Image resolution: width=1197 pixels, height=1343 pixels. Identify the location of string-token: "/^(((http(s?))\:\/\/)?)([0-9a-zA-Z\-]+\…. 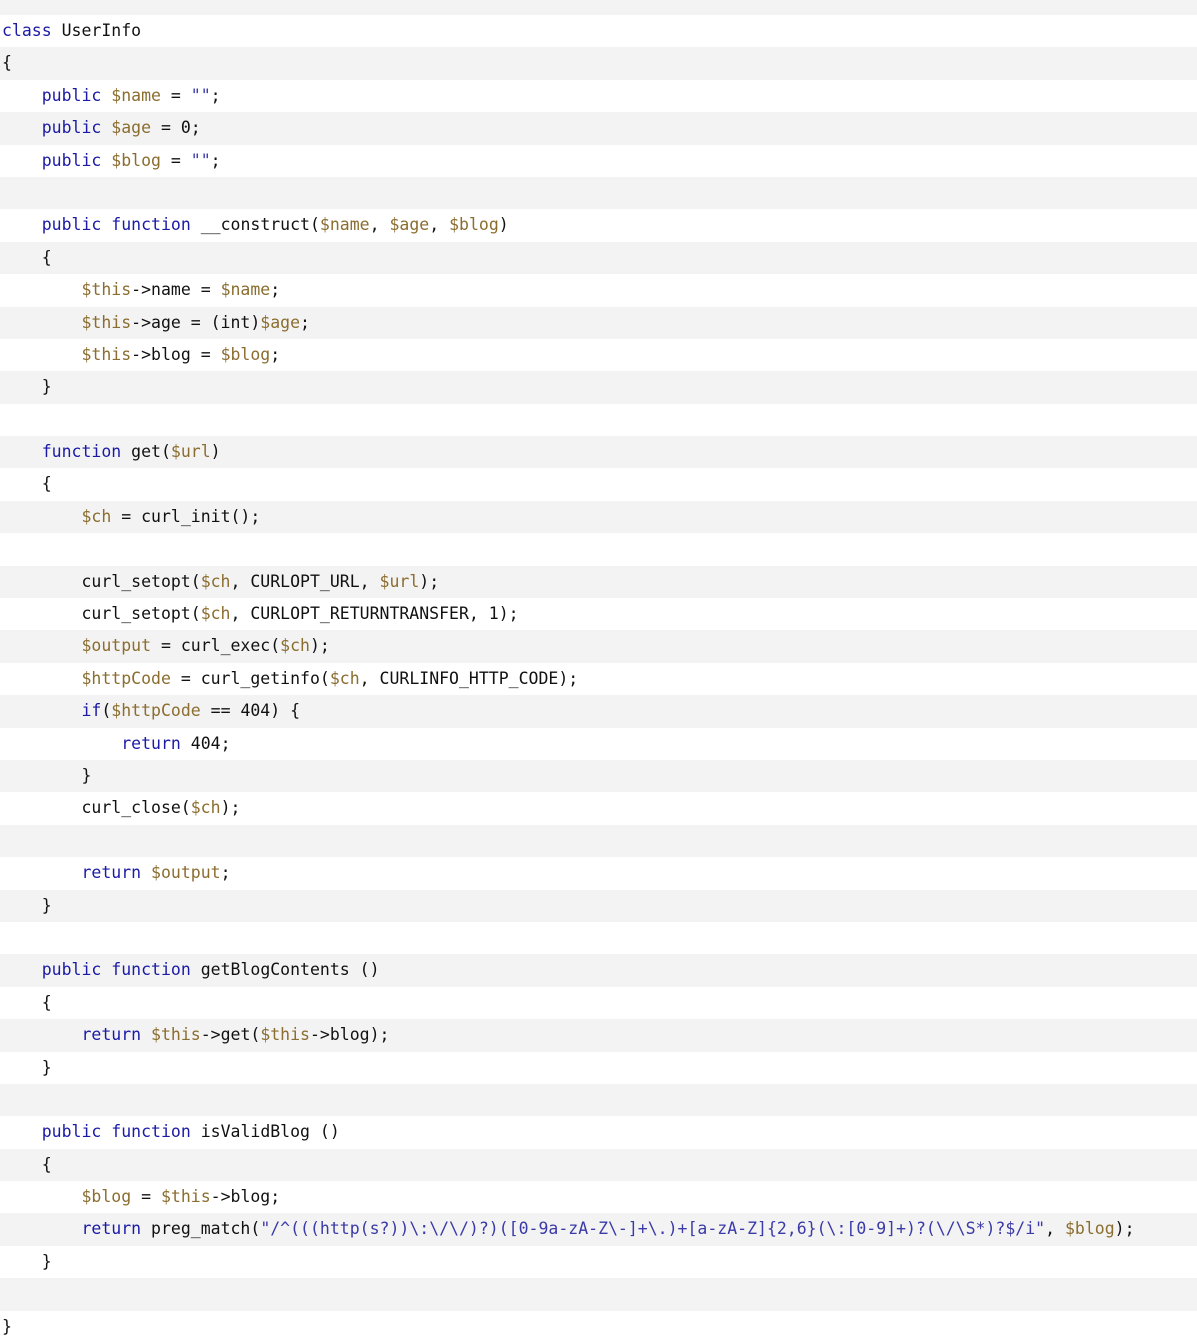
(653, 1229).